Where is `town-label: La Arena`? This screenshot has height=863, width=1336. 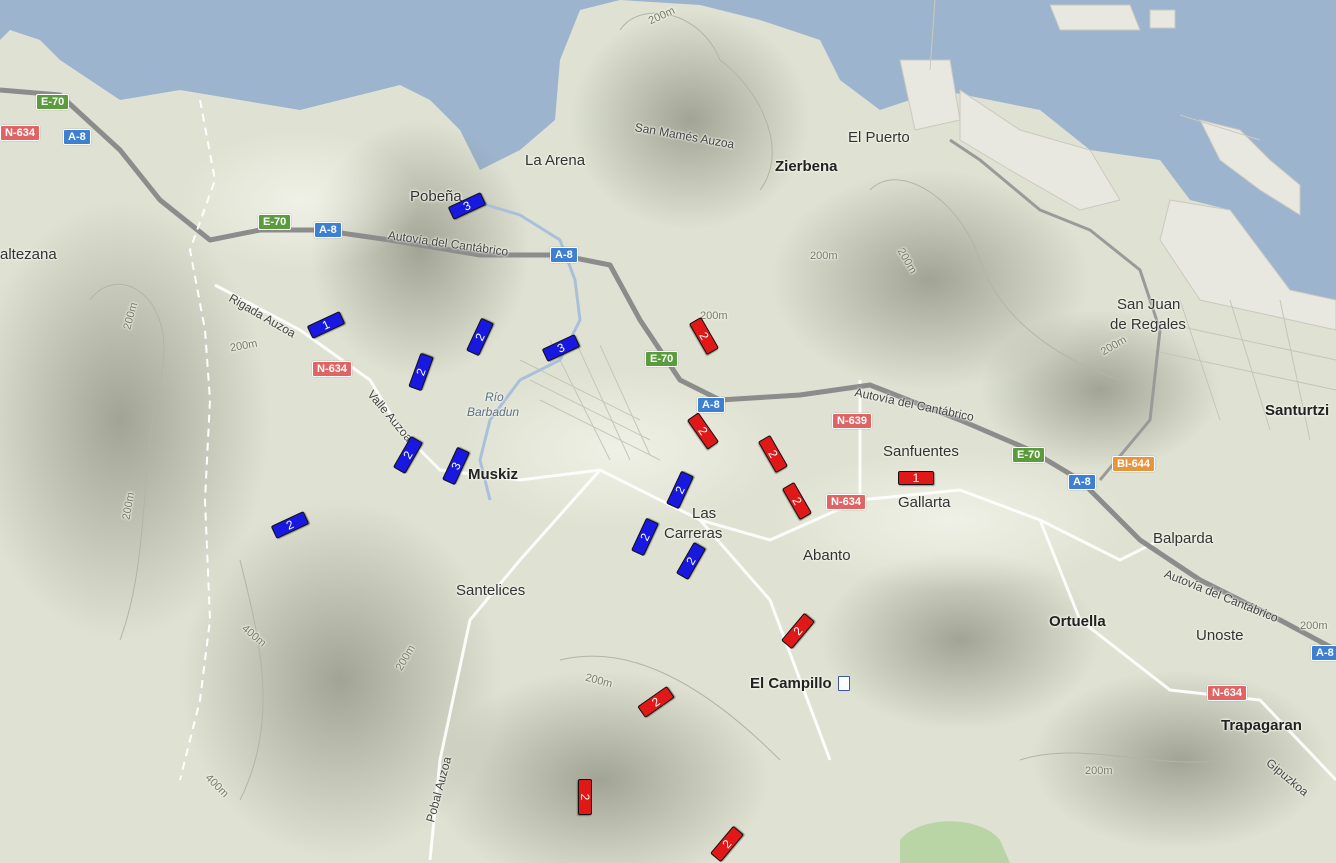 town-label: La Arena is located at coordinates (555, 160).